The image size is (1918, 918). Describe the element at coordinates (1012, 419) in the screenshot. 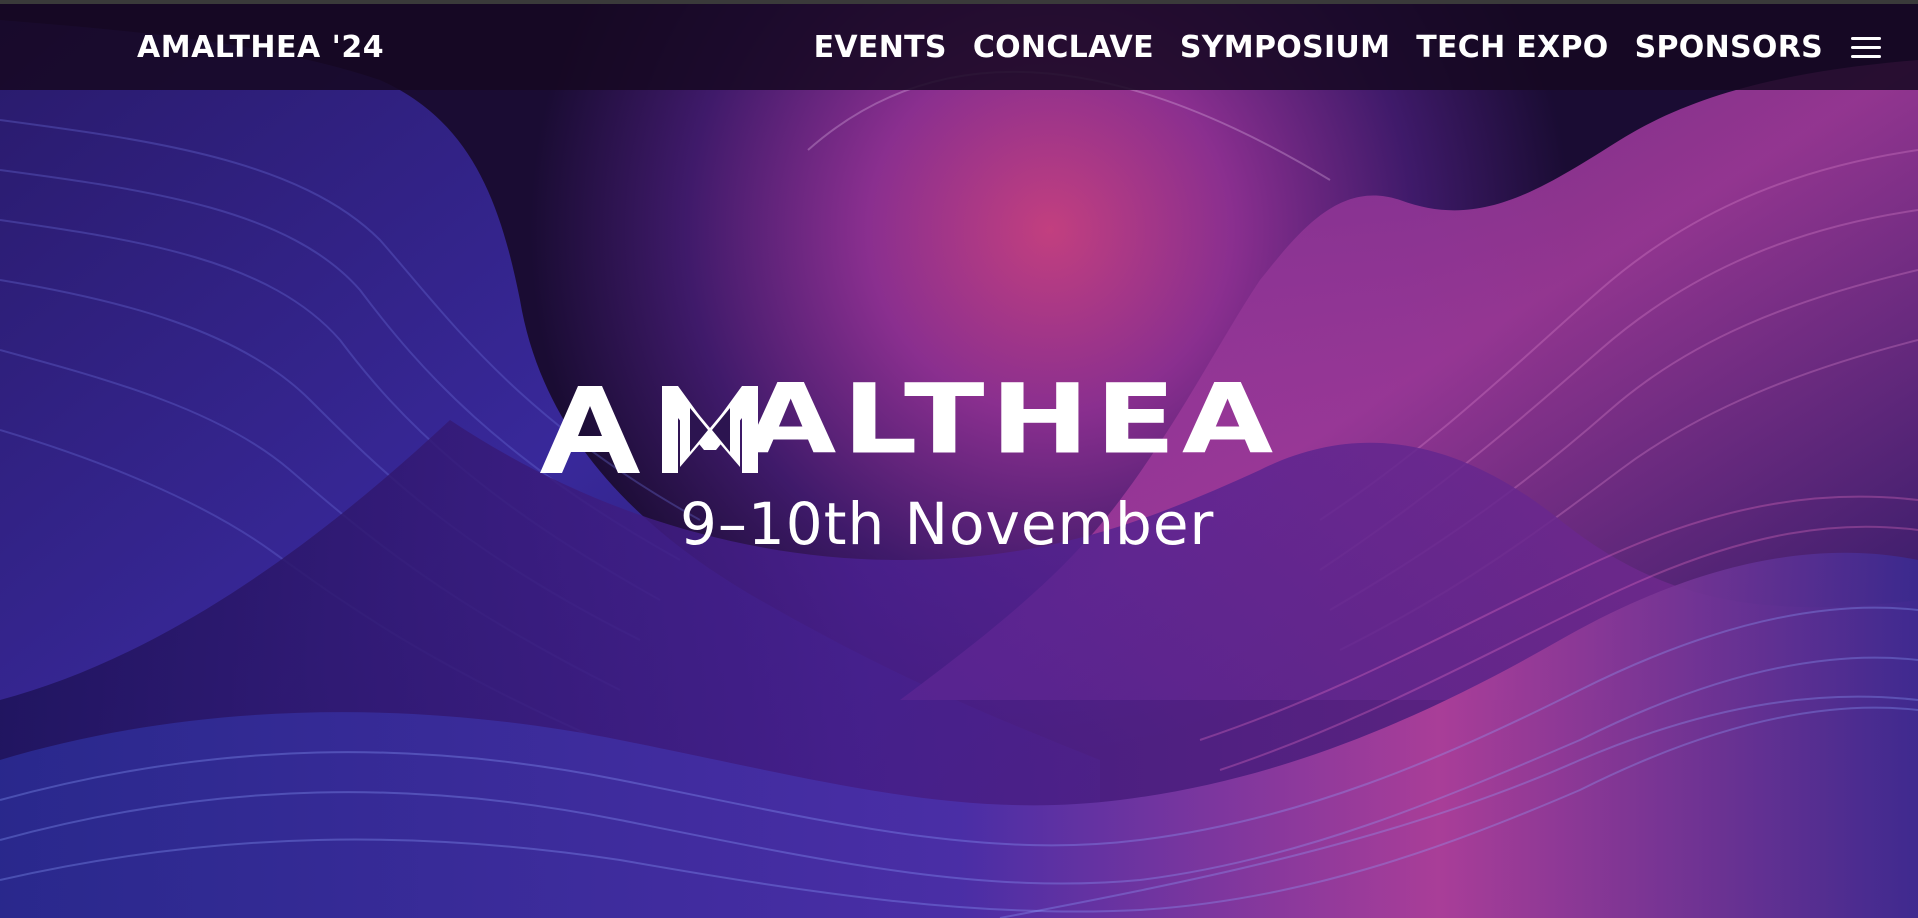

I see `hero-logo-letters: ALTHEA` at that location.